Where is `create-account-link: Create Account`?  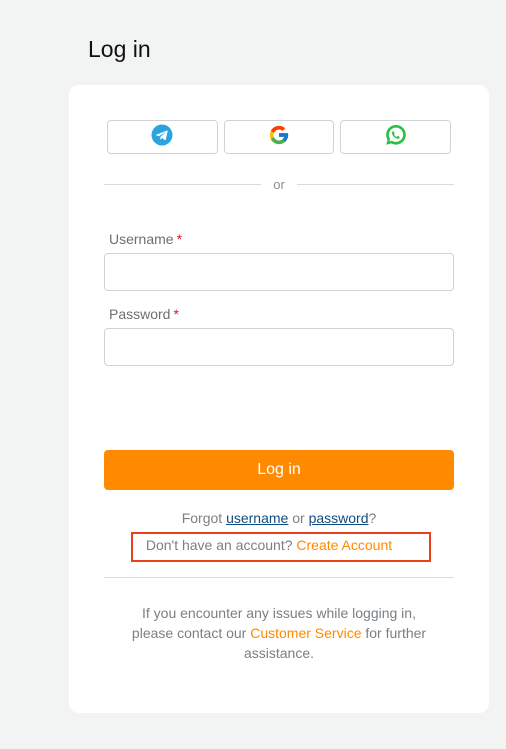 create-account-link: Create Account is located at coordinates (344, 545).